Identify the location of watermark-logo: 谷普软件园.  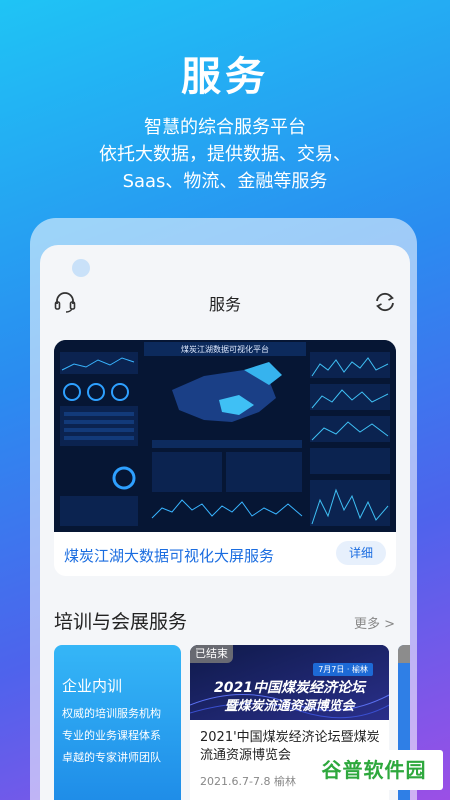
(374, 770).